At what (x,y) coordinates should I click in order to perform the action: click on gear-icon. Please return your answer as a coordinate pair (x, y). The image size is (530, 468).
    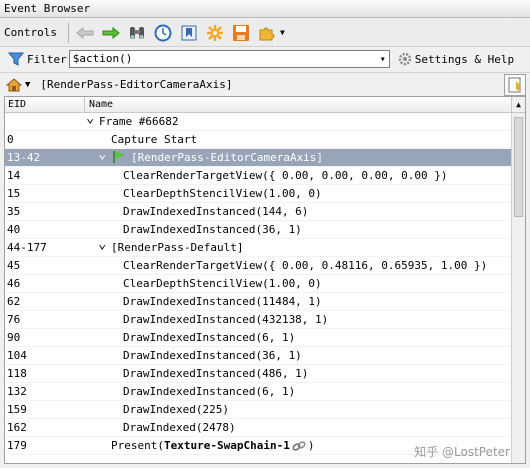
    Looking at the image, I should click on (214, 32).